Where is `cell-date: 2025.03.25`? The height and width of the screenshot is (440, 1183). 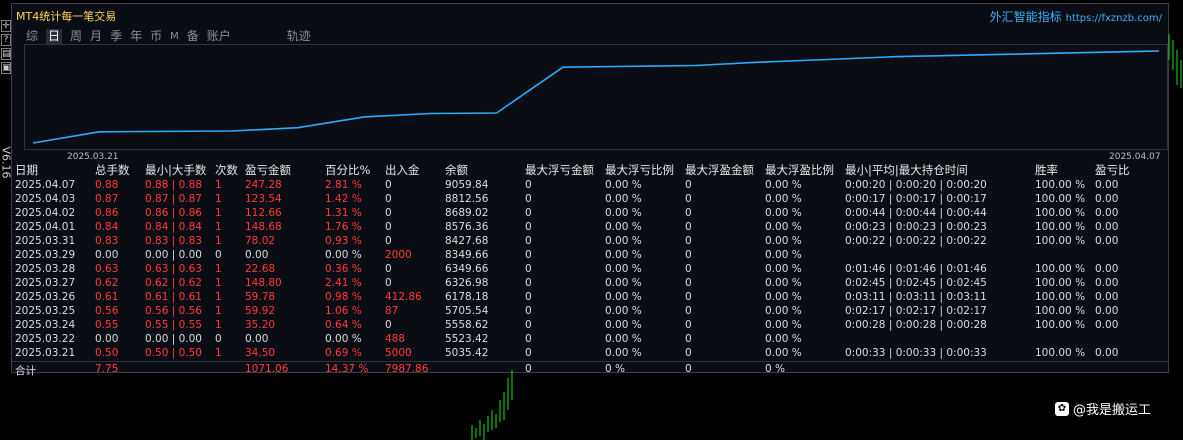
cell-date: 2025.03.25 is located at coordinates (45, 311).